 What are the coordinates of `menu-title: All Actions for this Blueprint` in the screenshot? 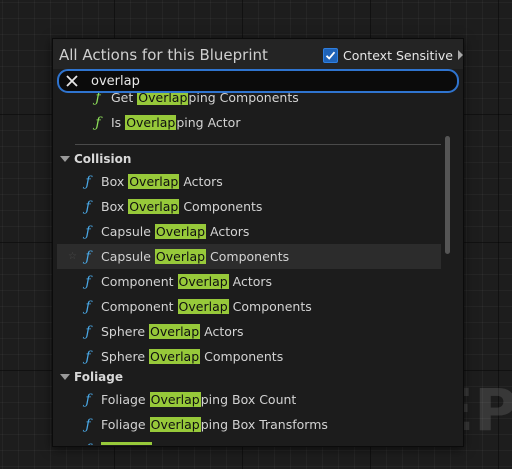 It's located at (163, 55).